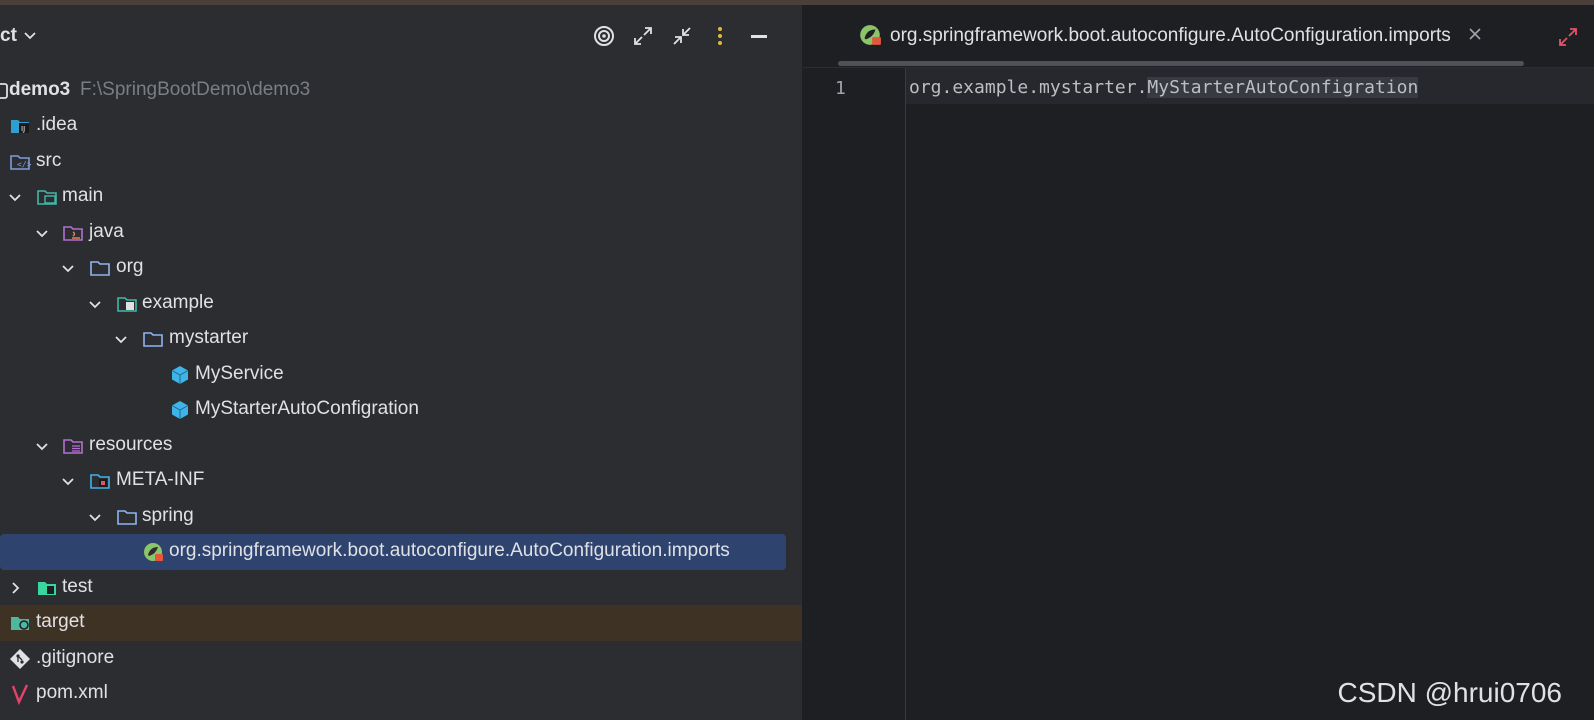 This screenshot has height=720, width=1594. Describe the element at coordinates (20, 694) in the screenshot. I see `maven-icon` at that location.